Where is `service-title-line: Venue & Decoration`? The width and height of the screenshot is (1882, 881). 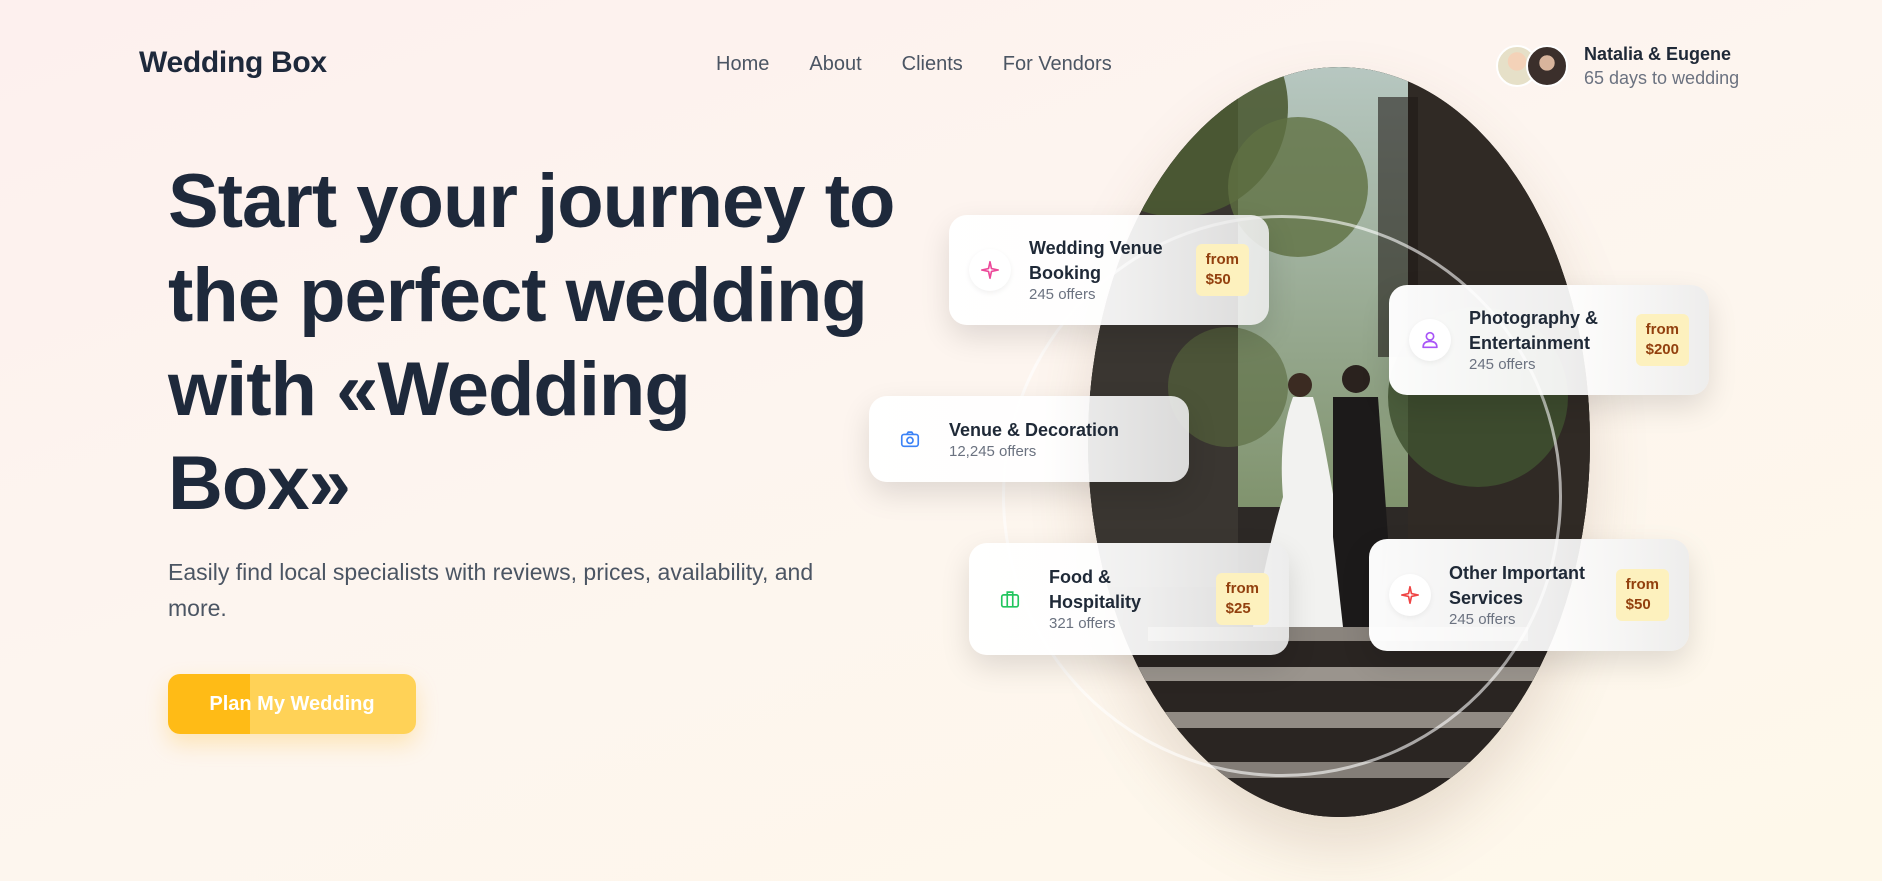
service-title-line: Venue & Decoration is located at coordinates (1034, 429).